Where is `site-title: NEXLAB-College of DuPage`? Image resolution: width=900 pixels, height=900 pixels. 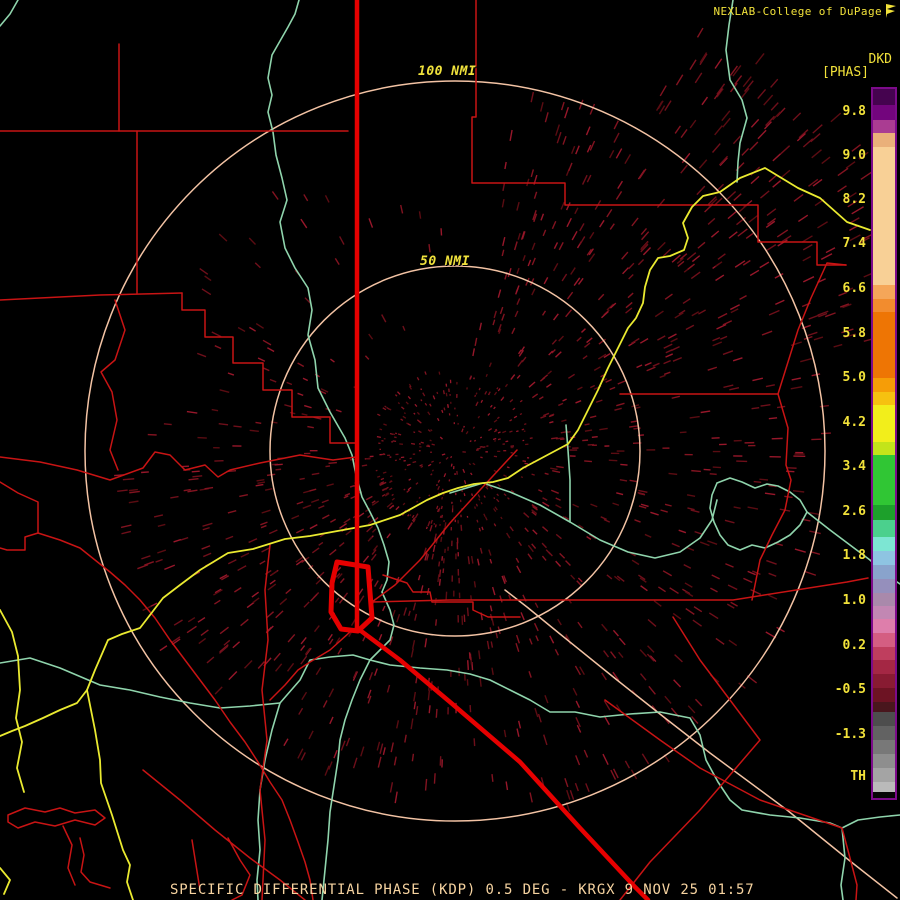 site-title: NEXLAB-College of DuPage is located at coordinates (797, 11).